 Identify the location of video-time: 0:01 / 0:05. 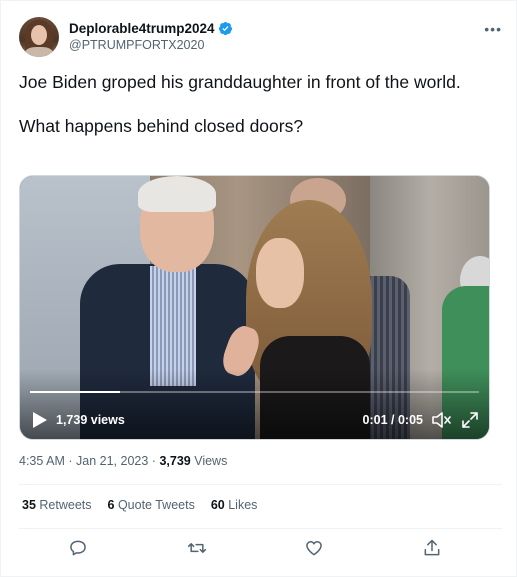
(392, 420).